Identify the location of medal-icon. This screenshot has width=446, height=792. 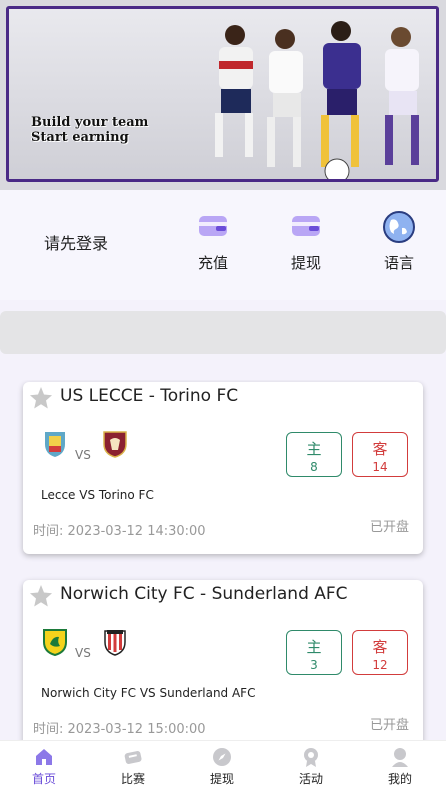
(311, 757).